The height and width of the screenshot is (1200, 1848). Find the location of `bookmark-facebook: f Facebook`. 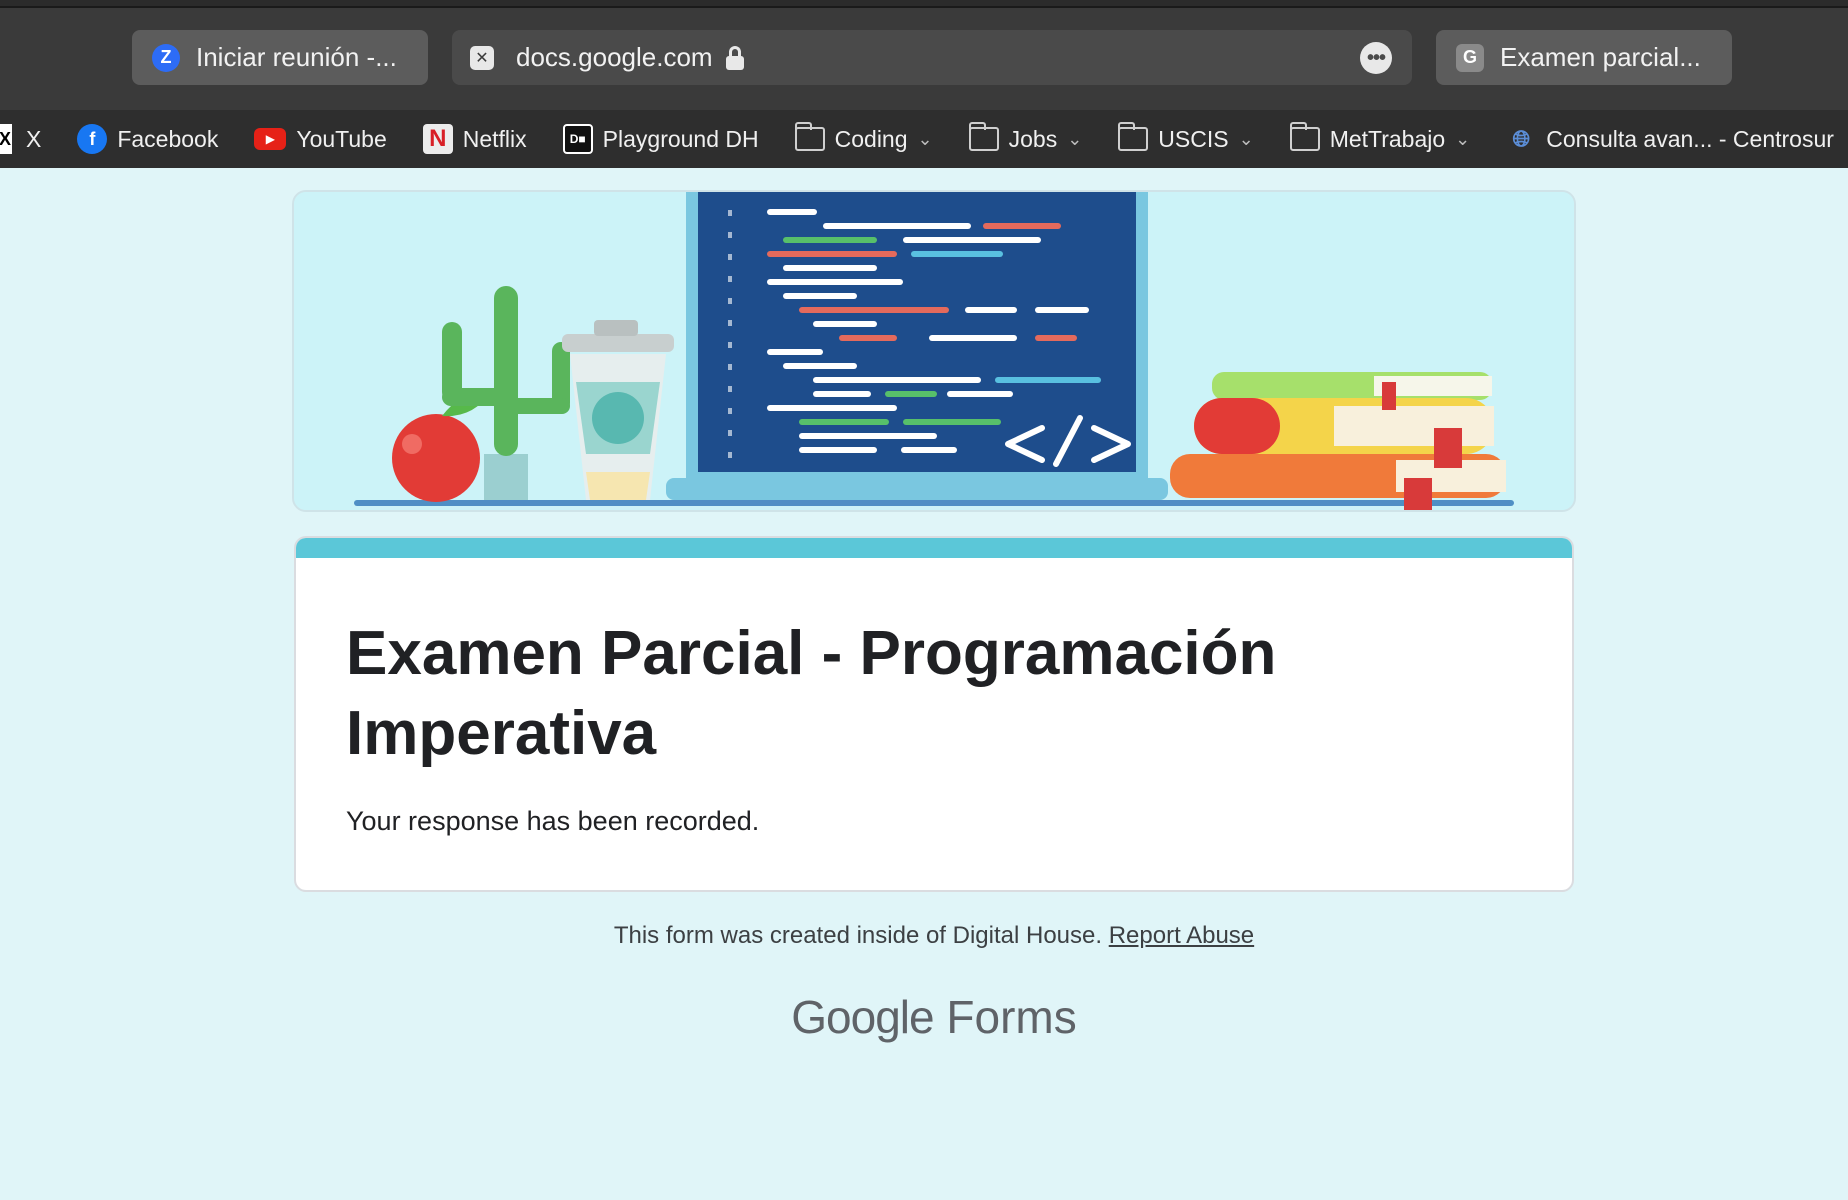

bookmark-facebook: f Facebook is located at coordinates (147, 139).